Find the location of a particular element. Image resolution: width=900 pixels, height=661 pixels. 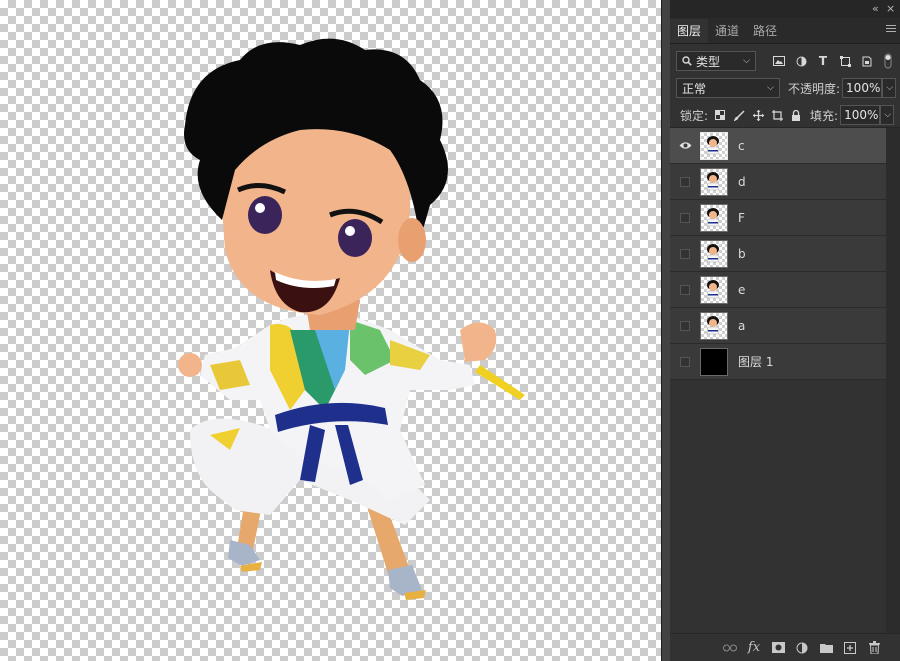

layer-row: c is located at coordinates (778, 146).